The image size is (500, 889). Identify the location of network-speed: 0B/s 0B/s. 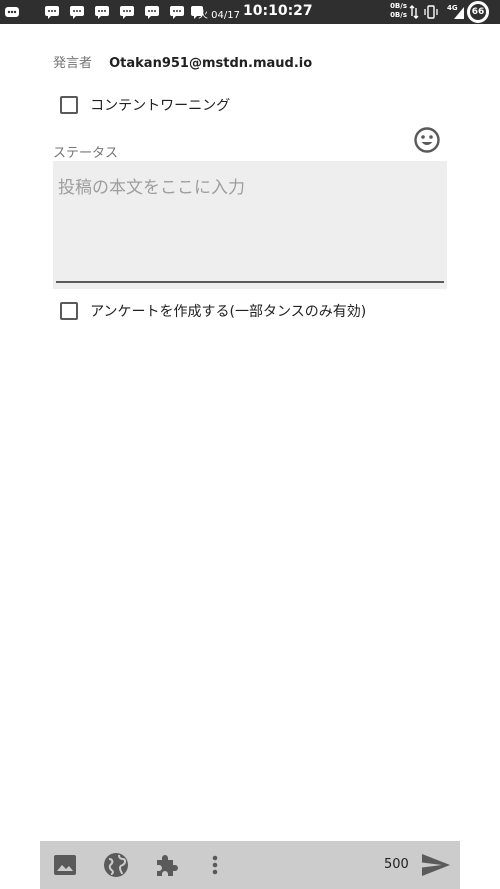
(397, 11).